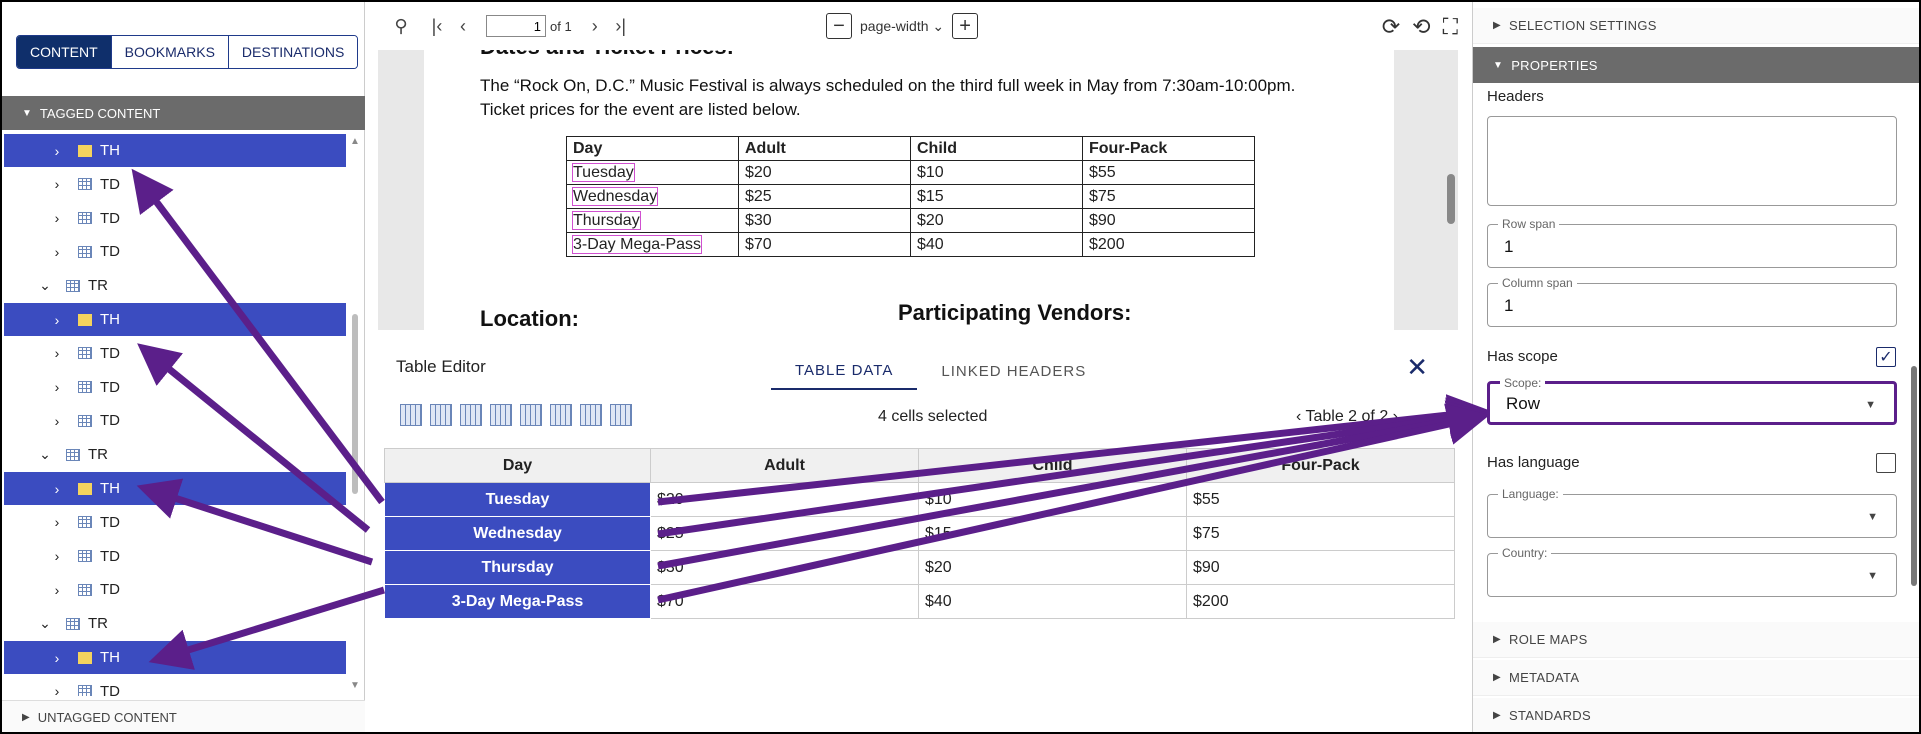  Describe the element at coordinates (1696, 715) in the screenshot. I see `standards-header: ▶ STANDARDS` at that location.